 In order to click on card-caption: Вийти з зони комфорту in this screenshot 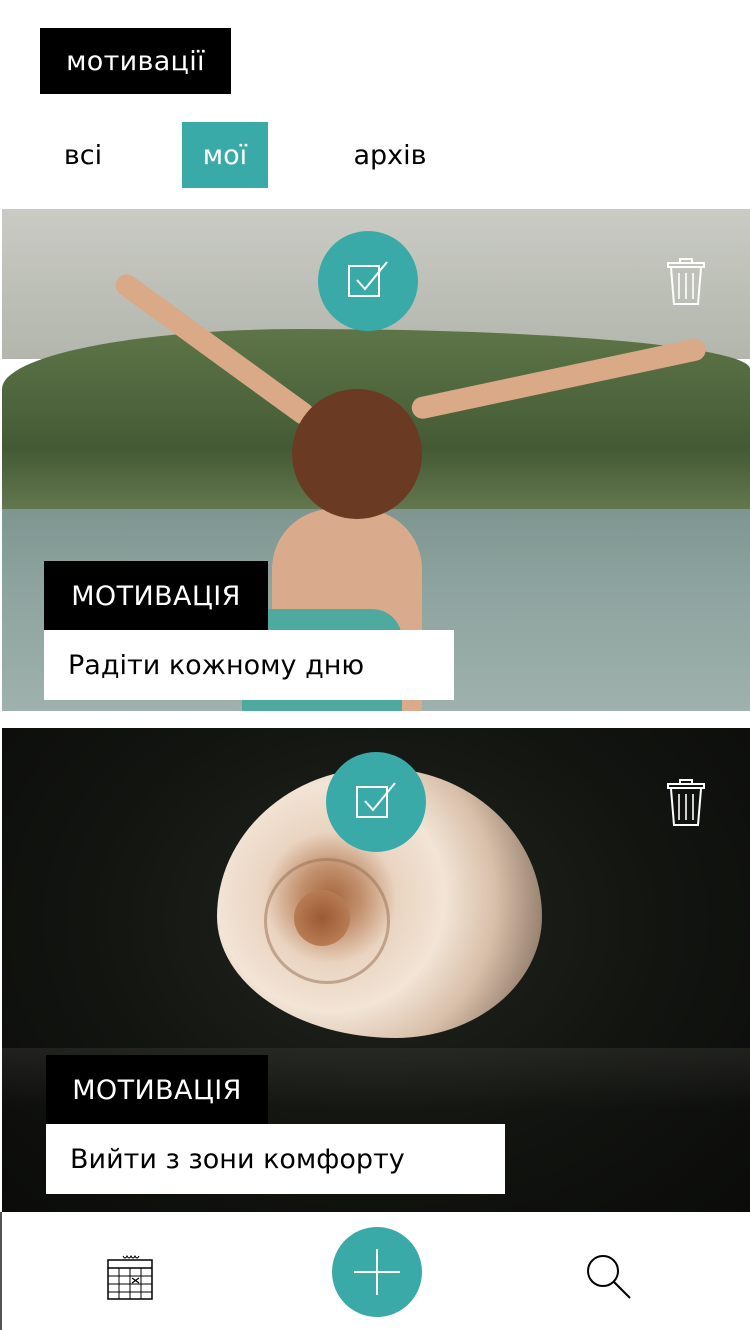, I will do `click(275, 1159)`.